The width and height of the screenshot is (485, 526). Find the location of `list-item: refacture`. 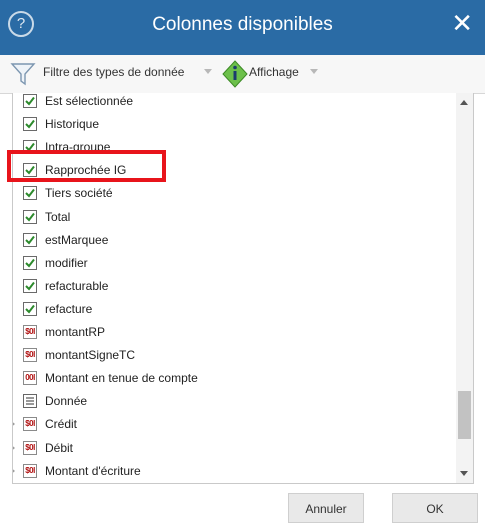

list-item: refacture is located at coordinates (233, 310).